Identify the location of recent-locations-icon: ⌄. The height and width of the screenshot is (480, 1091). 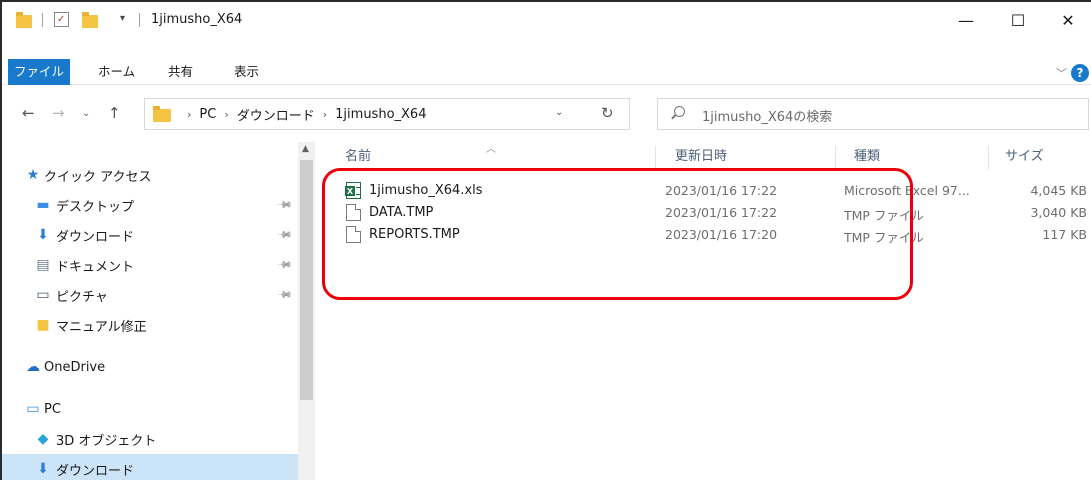
(86, 113).